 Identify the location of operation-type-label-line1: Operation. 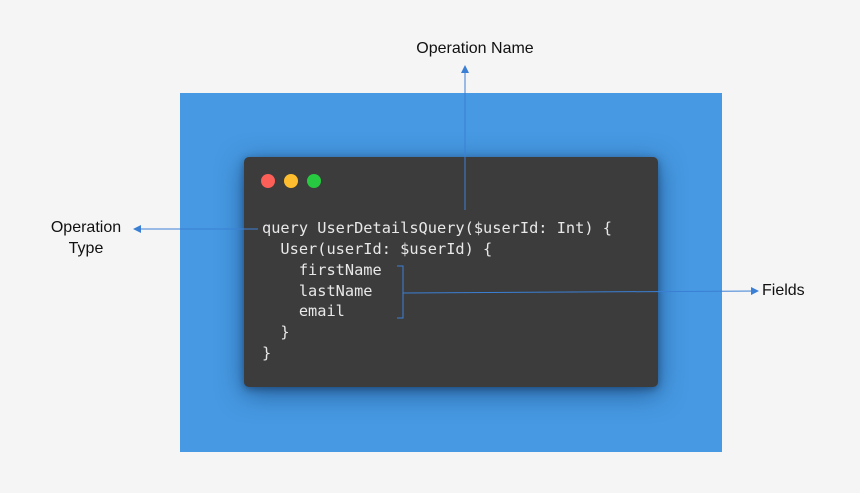
(86, 227).